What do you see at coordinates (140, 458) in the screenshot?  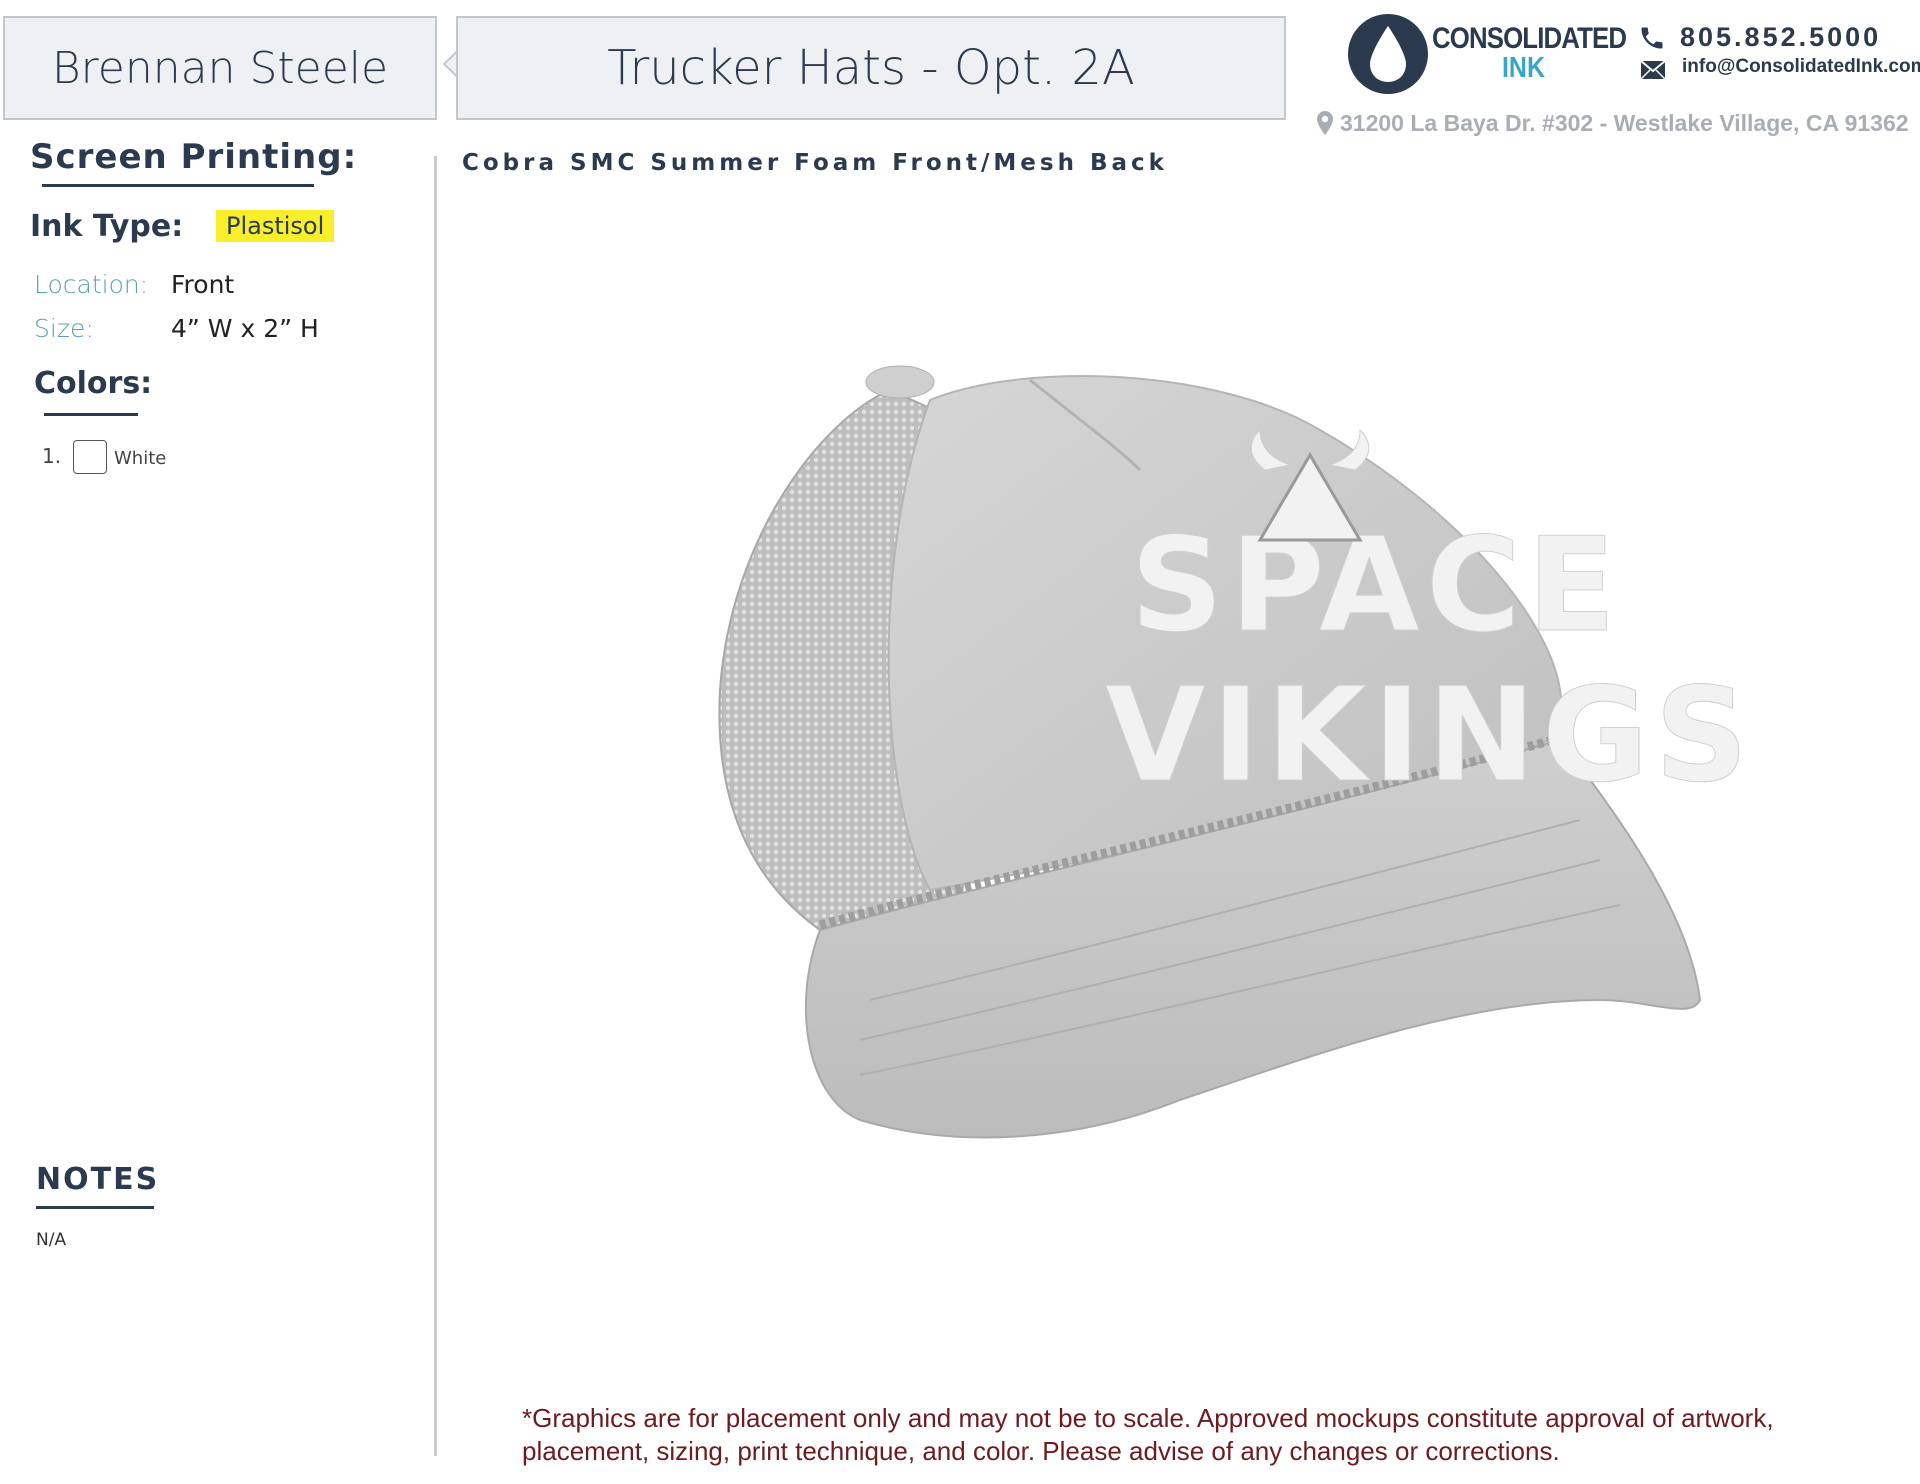 I see `color-name: White` at bounding box center [140, 458].